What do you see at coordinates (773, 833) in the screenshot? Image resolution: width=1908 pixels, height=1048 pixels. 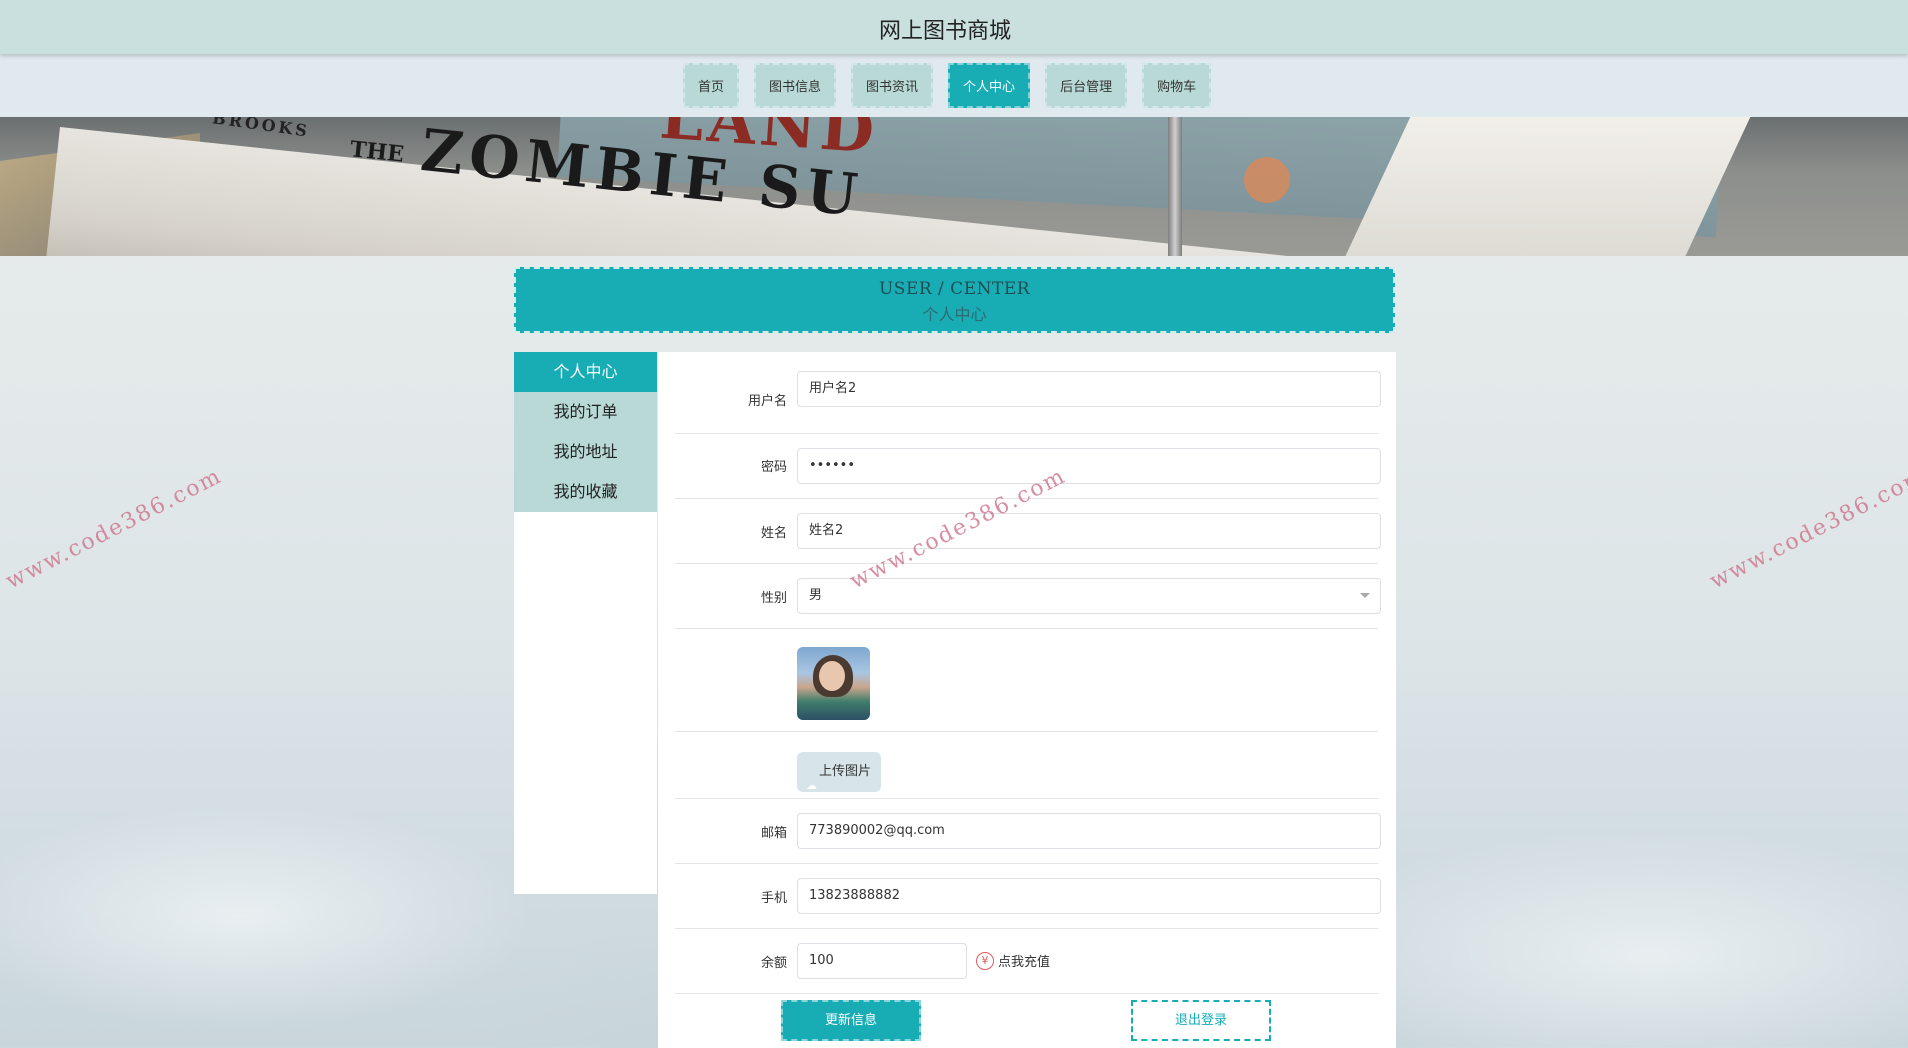 I see `email-label: 邮箱` at bounding box center [773, 833].